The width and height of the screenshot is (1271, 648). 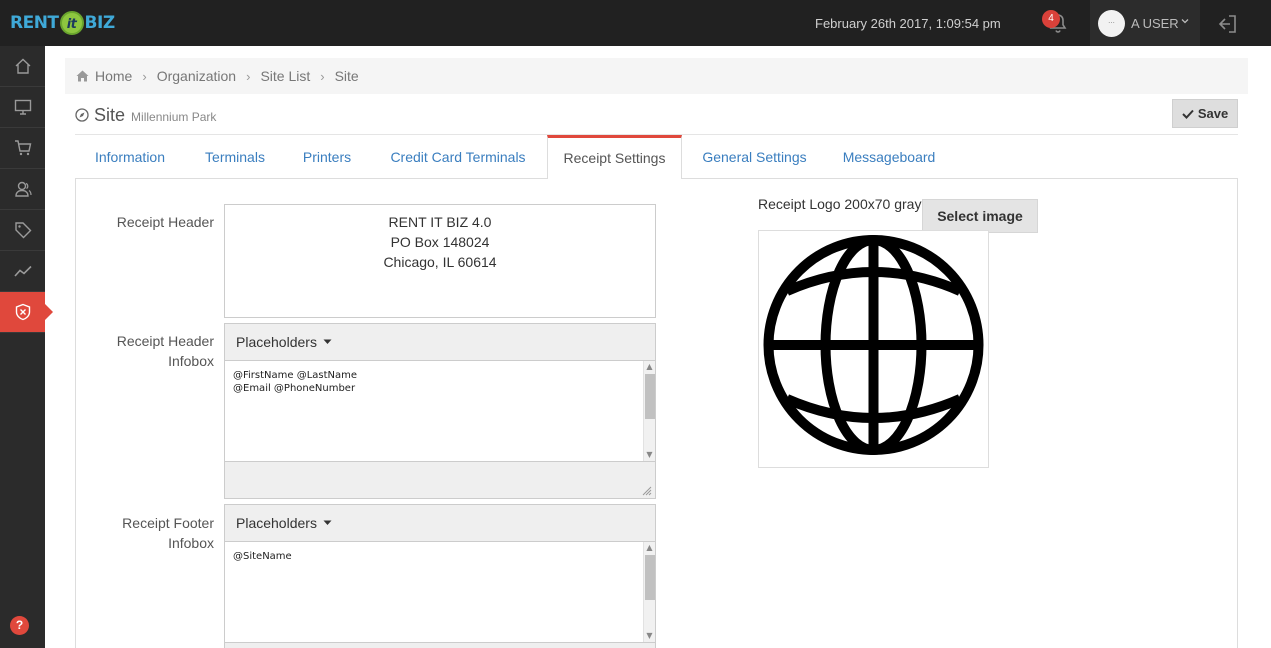 I want to click on receipt-header-line: Chicago, IL 60614, so click(x=440, y=262).